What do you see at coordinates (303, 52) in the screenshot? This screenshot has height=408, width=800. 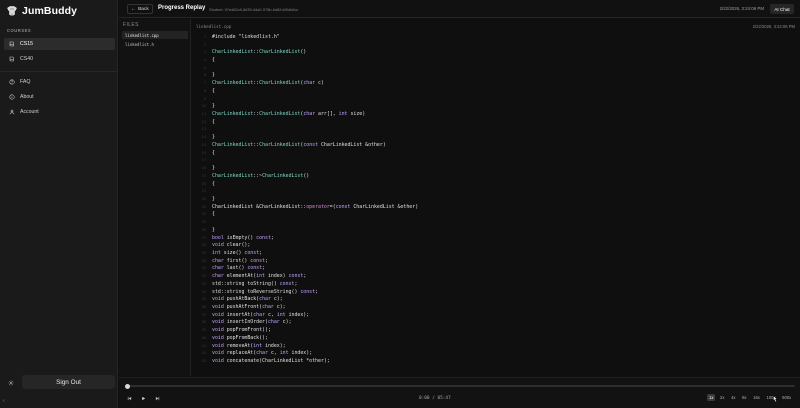 I see `code-token: ()` at bounding box center [303, 52].